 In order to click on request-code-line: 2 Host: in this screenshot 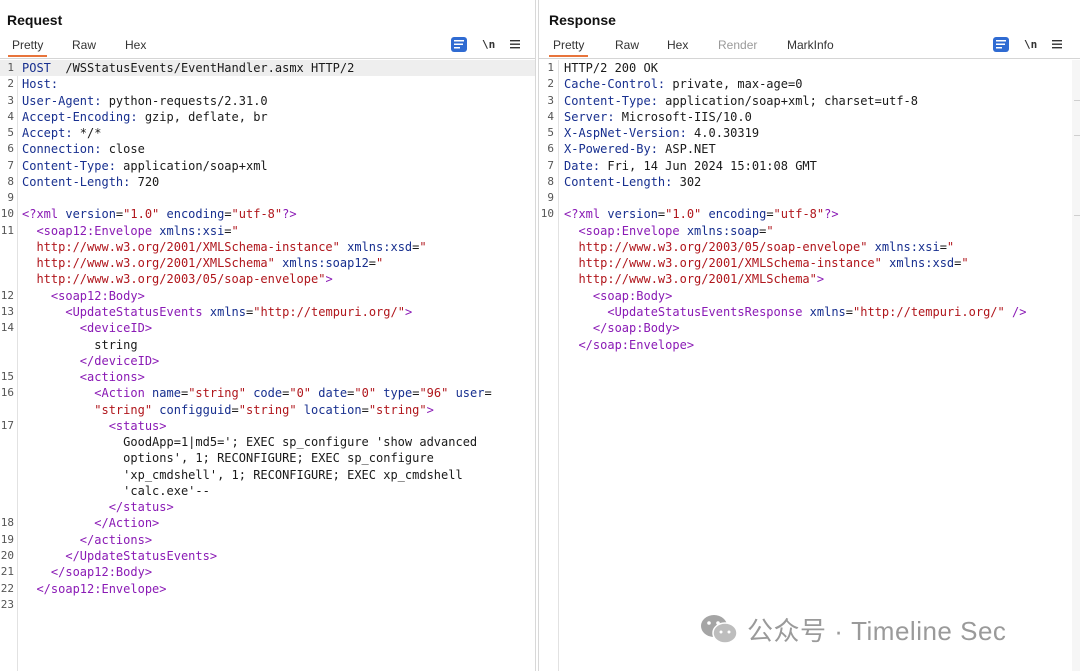, I will do `click(267, 84)`.